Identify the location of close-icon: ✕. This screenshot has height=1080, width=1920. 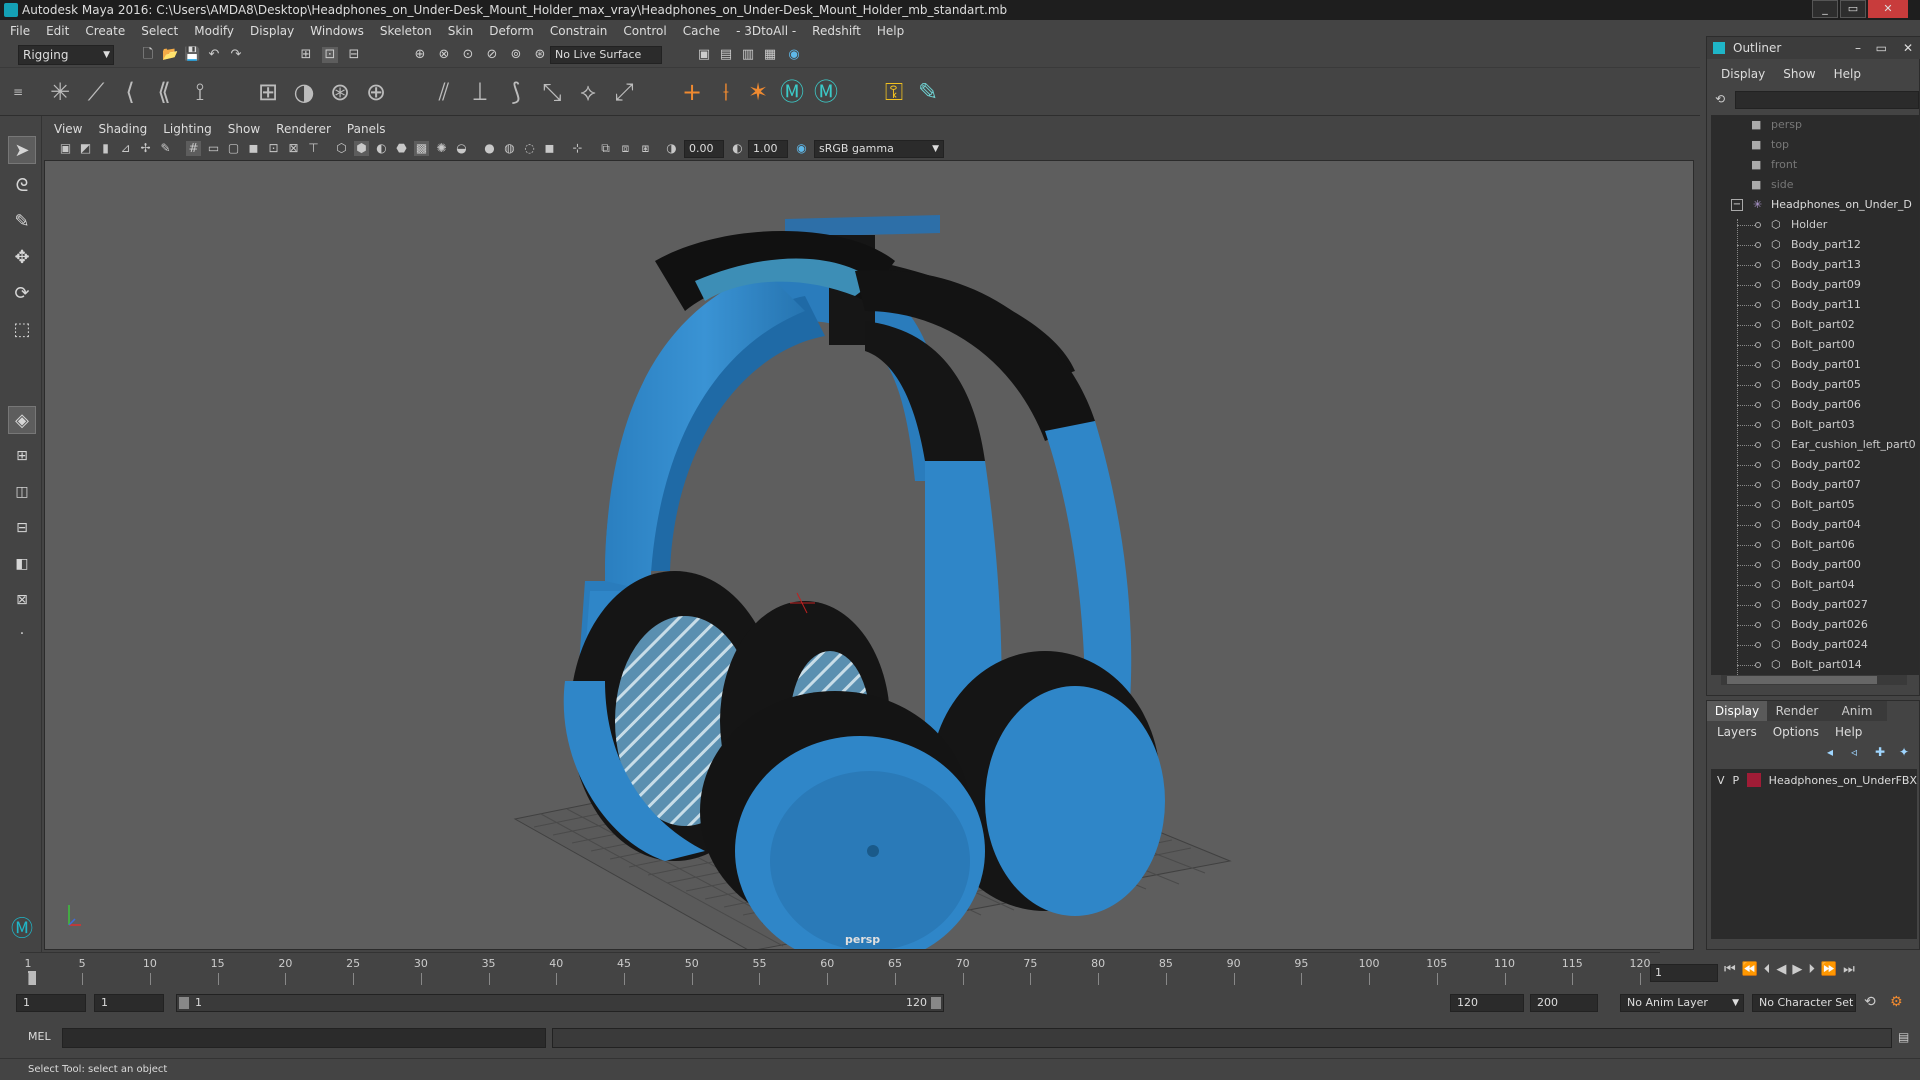
(1908, 48).